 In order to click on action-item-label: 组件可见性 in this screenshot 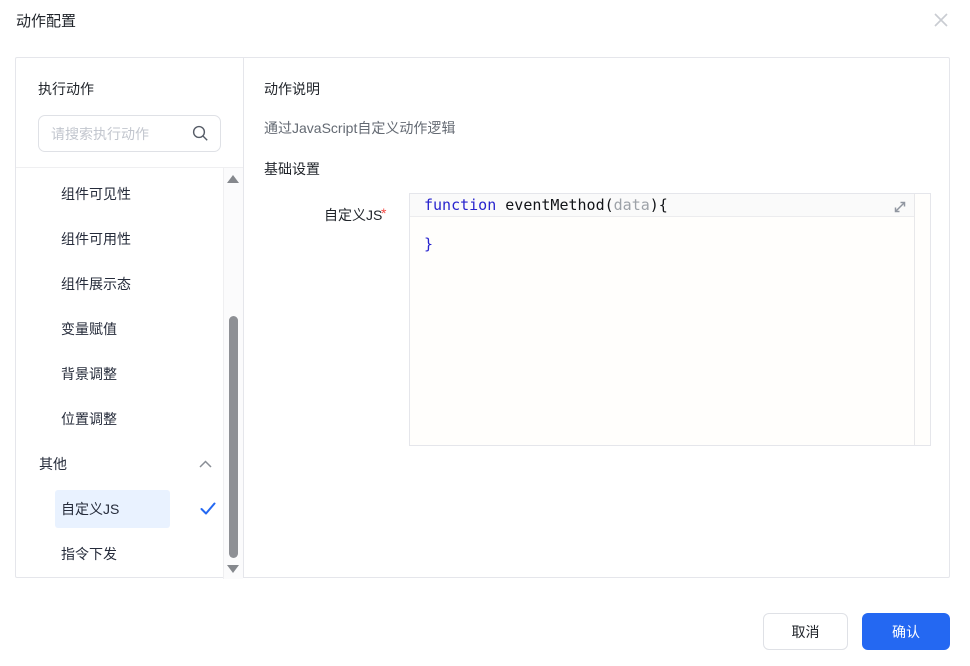, I will do `click(96, 193)`.